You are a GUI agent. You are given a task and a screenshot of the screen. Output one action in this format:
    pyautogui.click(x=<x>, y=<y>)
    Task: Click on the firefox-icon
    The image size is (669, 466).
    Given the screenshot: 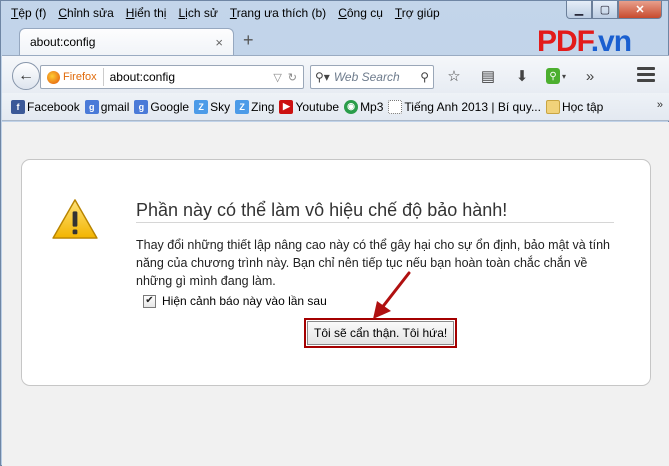 What is the action you would take?
    pyautogui.click(x=53, y=77)
    